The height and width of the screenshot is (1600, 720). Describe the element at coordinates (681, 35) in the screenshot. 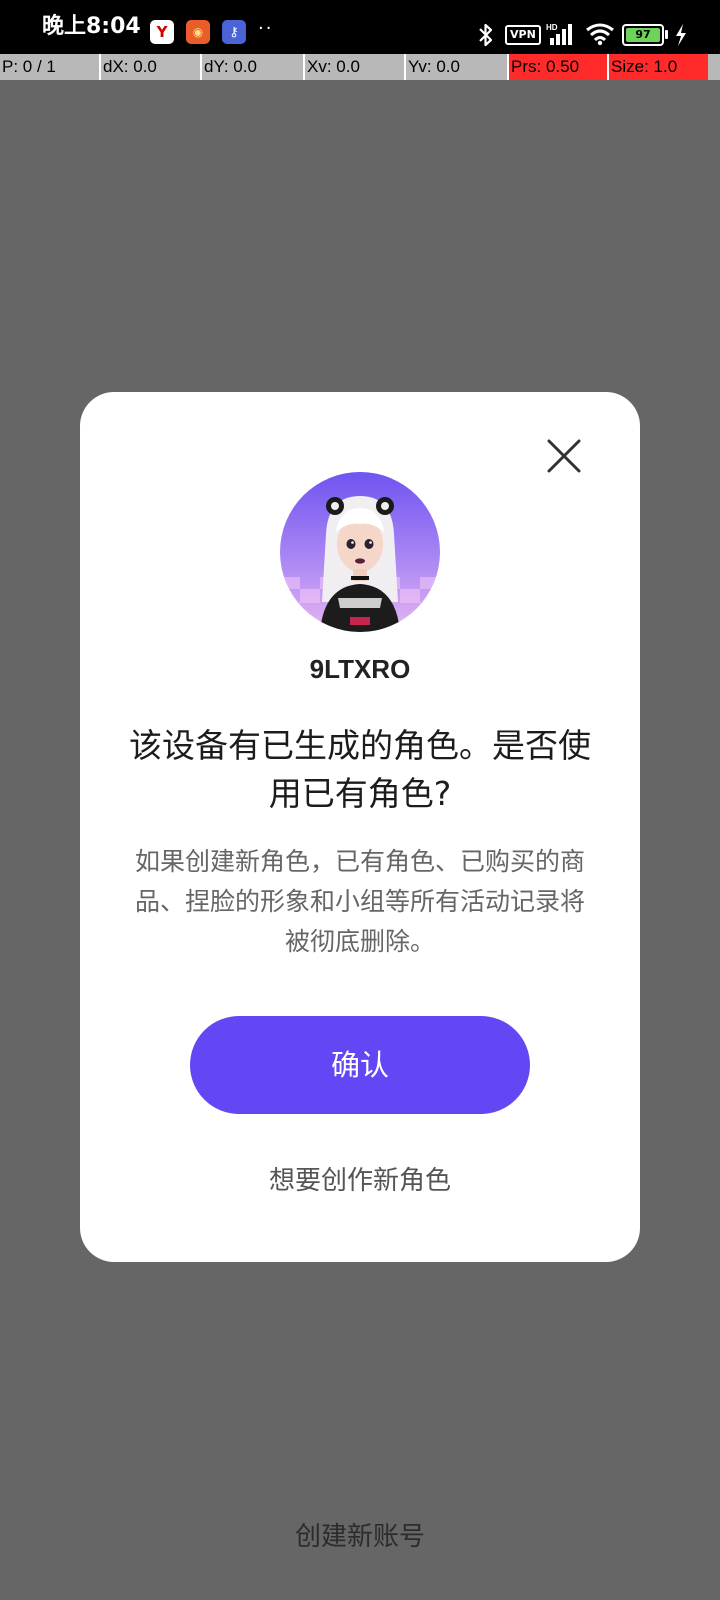

I see `charging-icon` at that location.